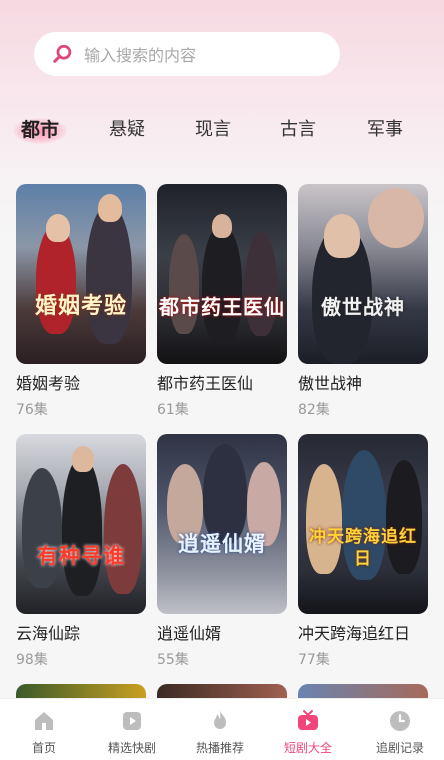 The image size is (444, 760). Describe the element at coordinates (363, 307) in the screenshot. I see `poster-title-art: 傲世战神` at that location.